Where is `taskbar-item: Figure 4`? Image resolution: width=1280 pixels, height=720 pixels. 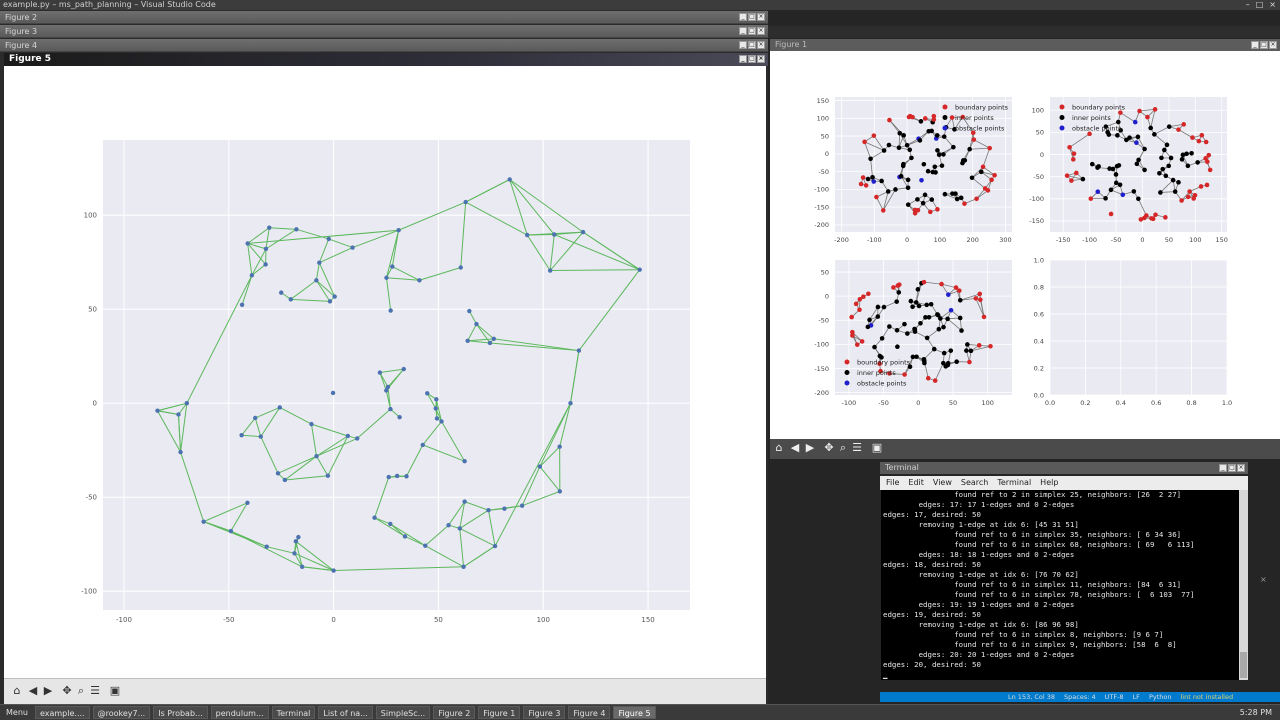 taskbar-item: Figure 4 is located at coordinates (589, 712).